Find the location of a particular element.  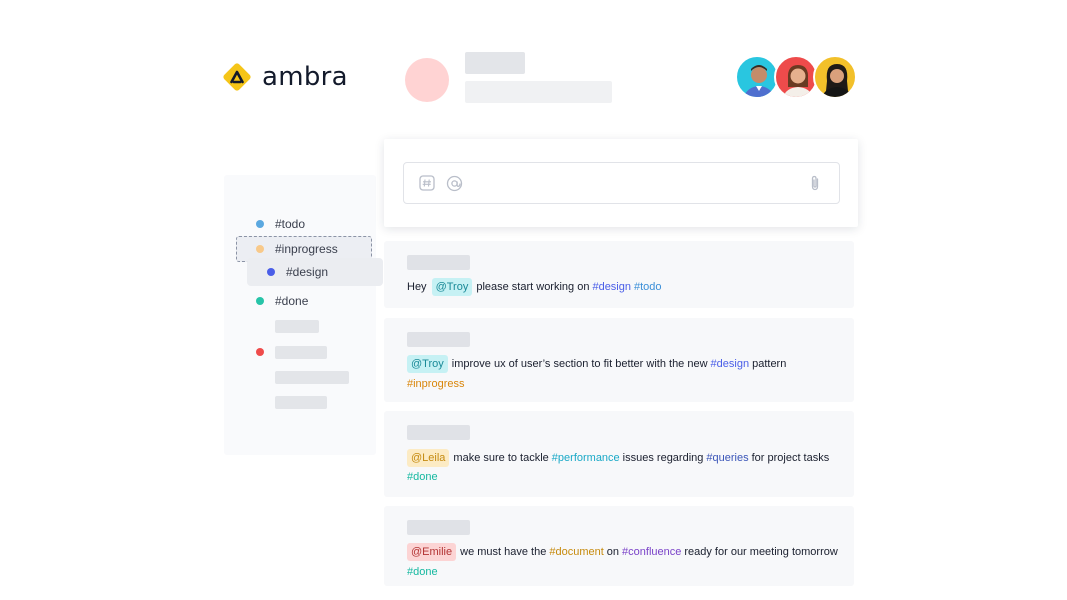

tag-label: #todo is located at coordinates (290, 224).